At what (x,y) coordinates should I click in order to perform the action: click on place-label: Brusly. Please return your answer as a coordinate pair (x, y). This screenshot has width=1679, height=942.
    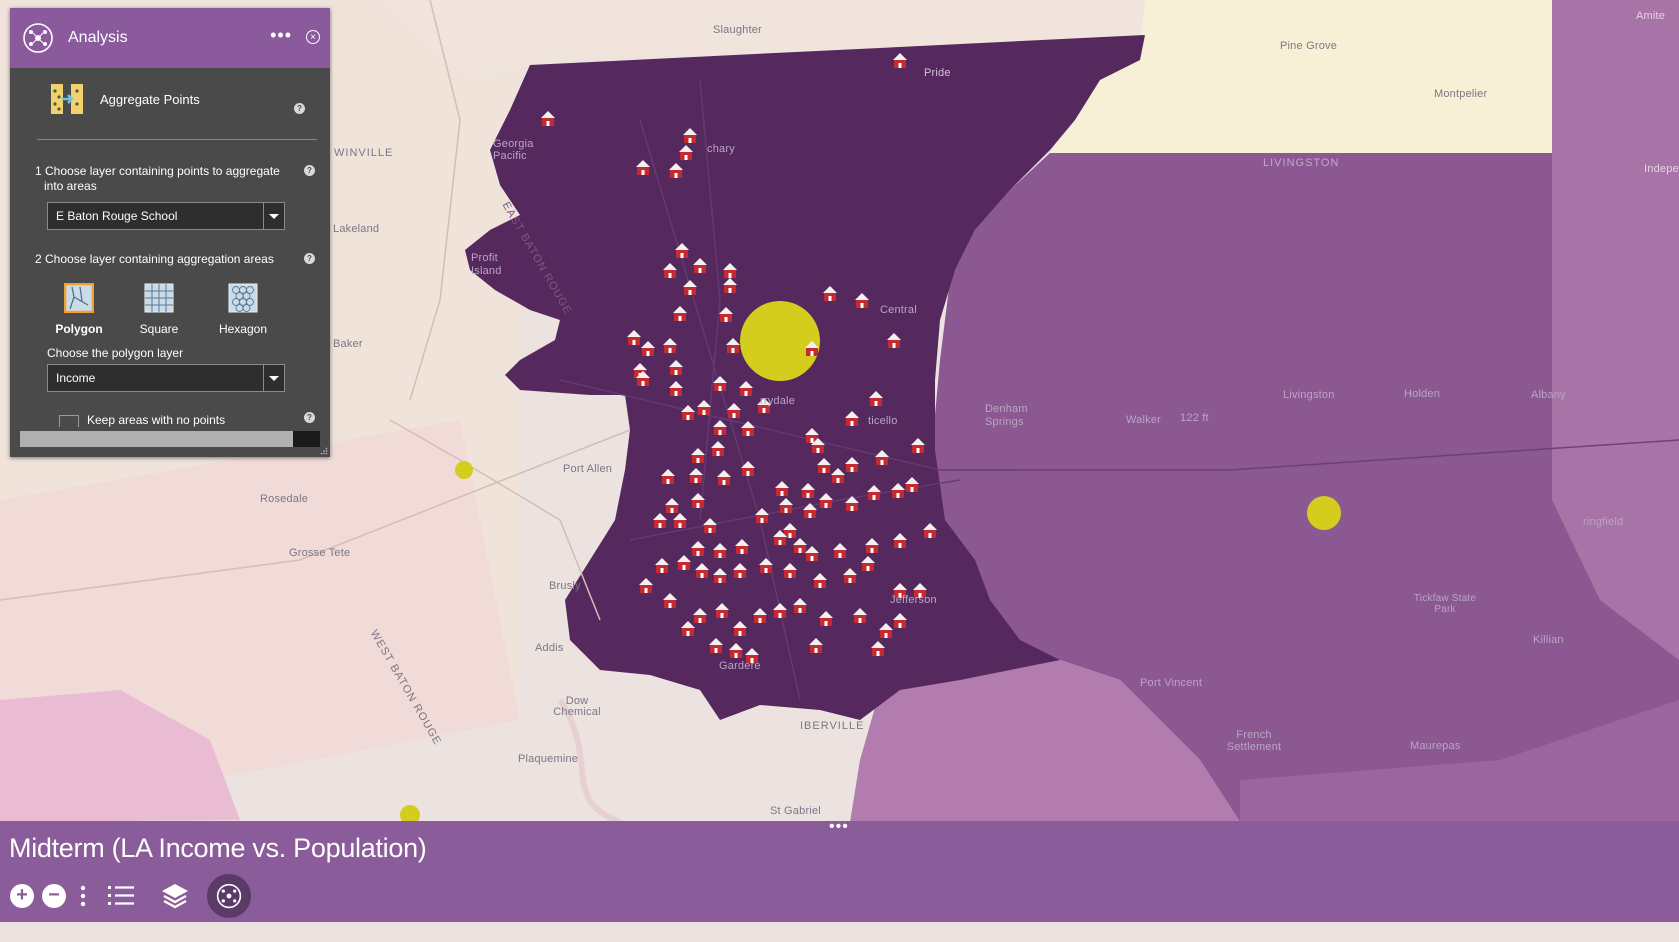
    Looking at the image, I should click on (565, 586).